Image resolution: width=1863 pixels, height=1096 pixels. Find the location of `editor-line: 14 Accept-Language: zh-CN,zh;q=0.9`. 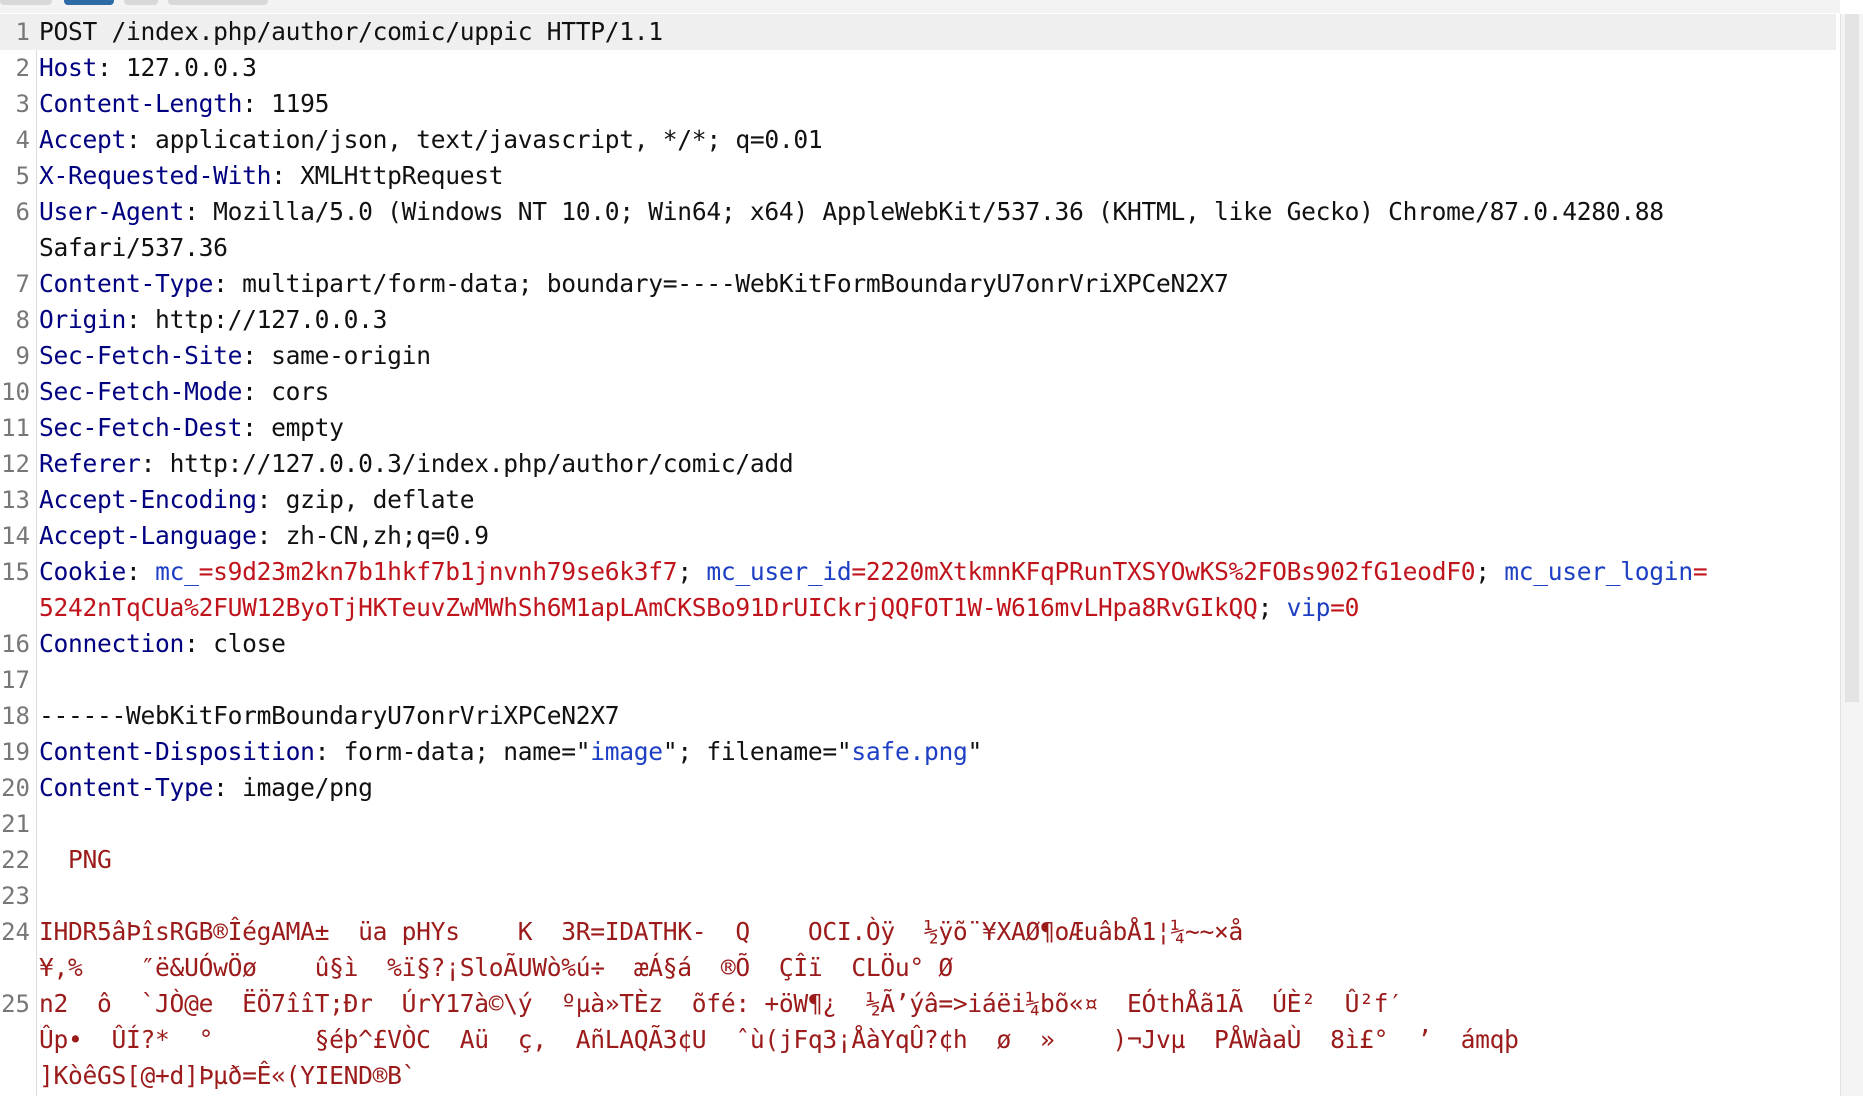

editor-line: 14 Accept-Language: zh-CN,zh;q=0.9 is located at coordinates (918, 536).